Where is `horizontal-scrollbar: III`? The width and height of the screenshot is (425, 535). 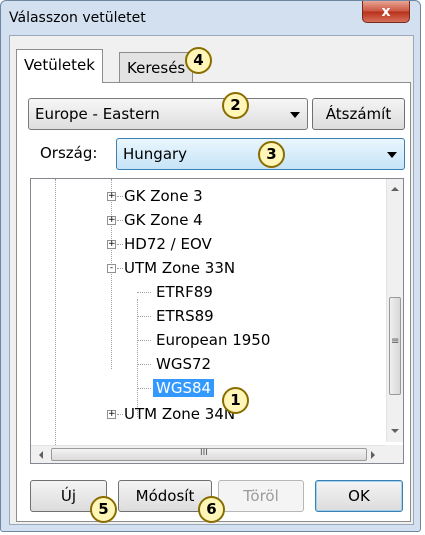
horizontal-scrollbar: III is located at coordinates (209, 454).